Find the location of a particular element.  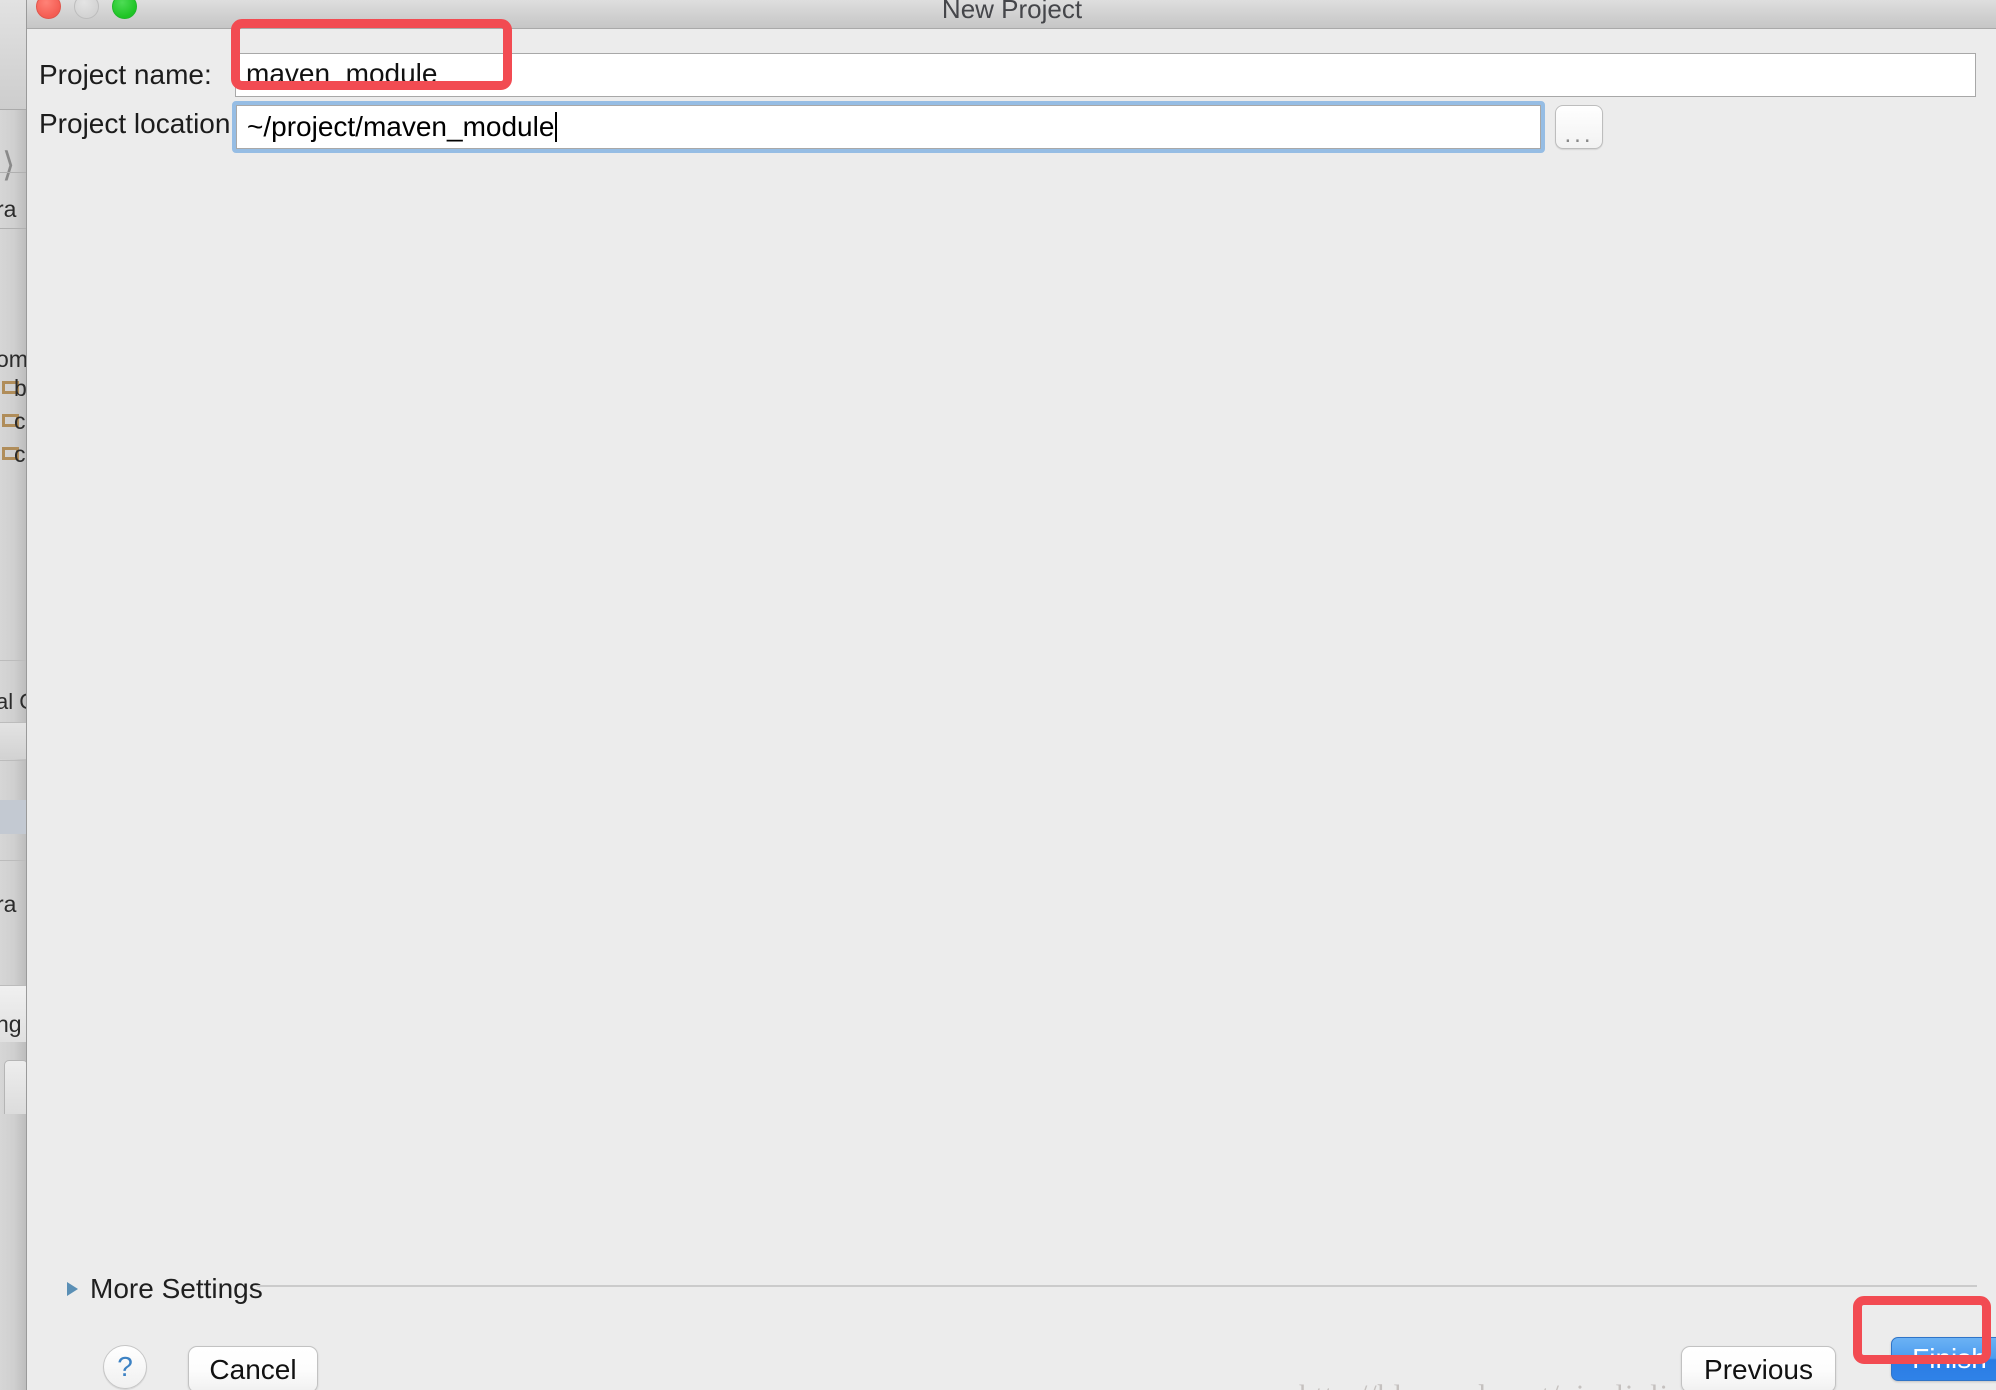

dialog-titlebar: New Project is located at coordinates (1011, 14).